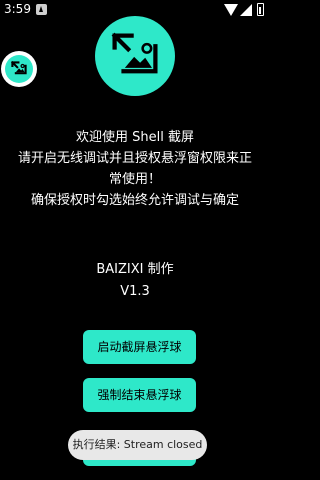 This screenshot has width=320, height=480. Describe the element at coordinates (139, 347) in the screenshot. I see `start-float-ball-button: 启动截屏悬浮球` at that location.